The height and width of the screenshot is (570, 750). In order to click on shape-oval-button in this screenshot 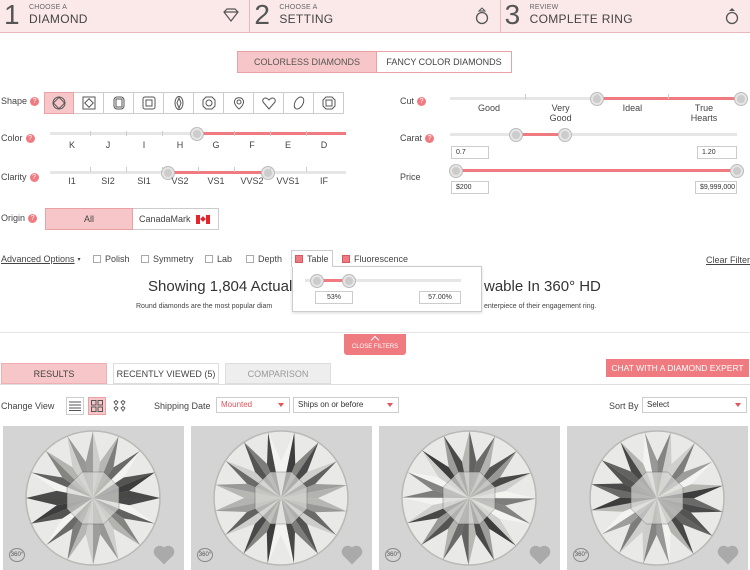, I will do `click(209, 103)`.